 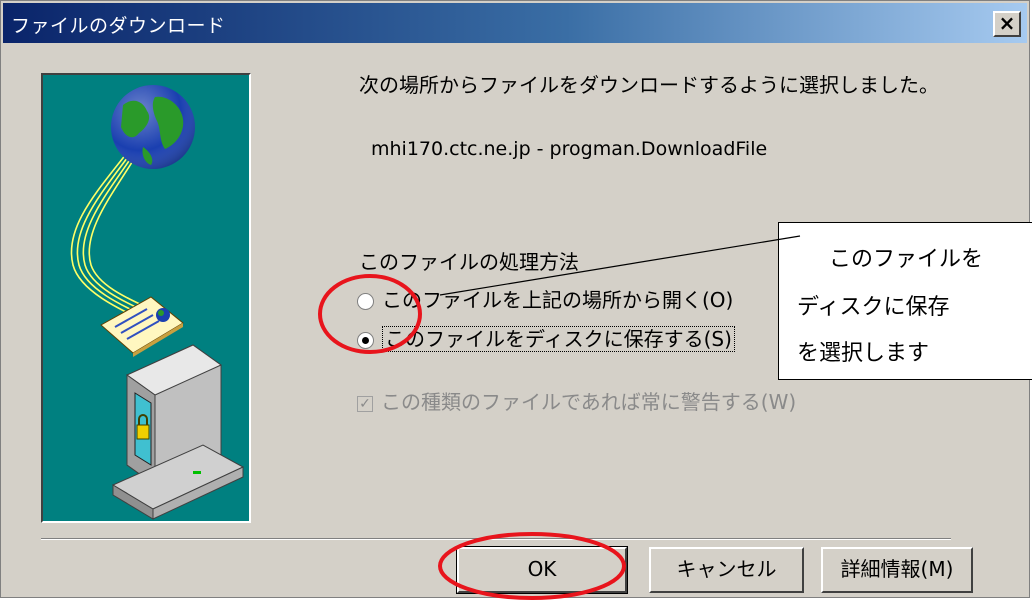 What do you see at coordinates (115, 235) in the screenshot?
I see `cable-lines` at bounding box center [115, 235].